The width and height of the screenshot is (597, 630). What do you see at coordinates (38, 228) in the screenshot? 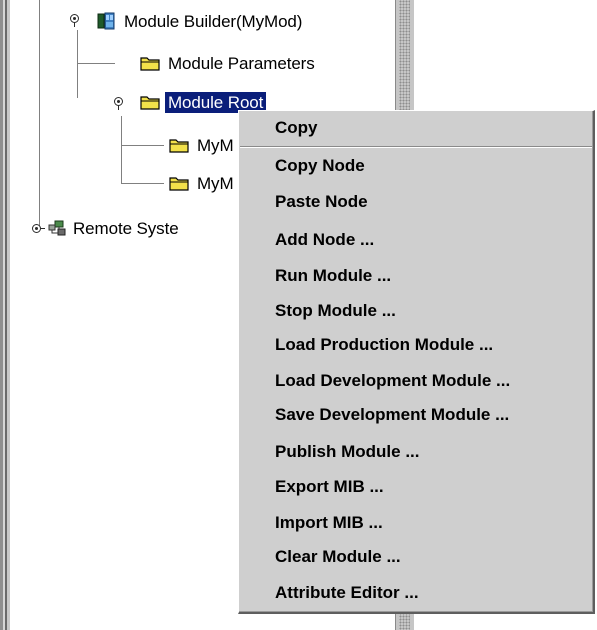
I see `expand-handle-icon` at bounding box center [38, 228].